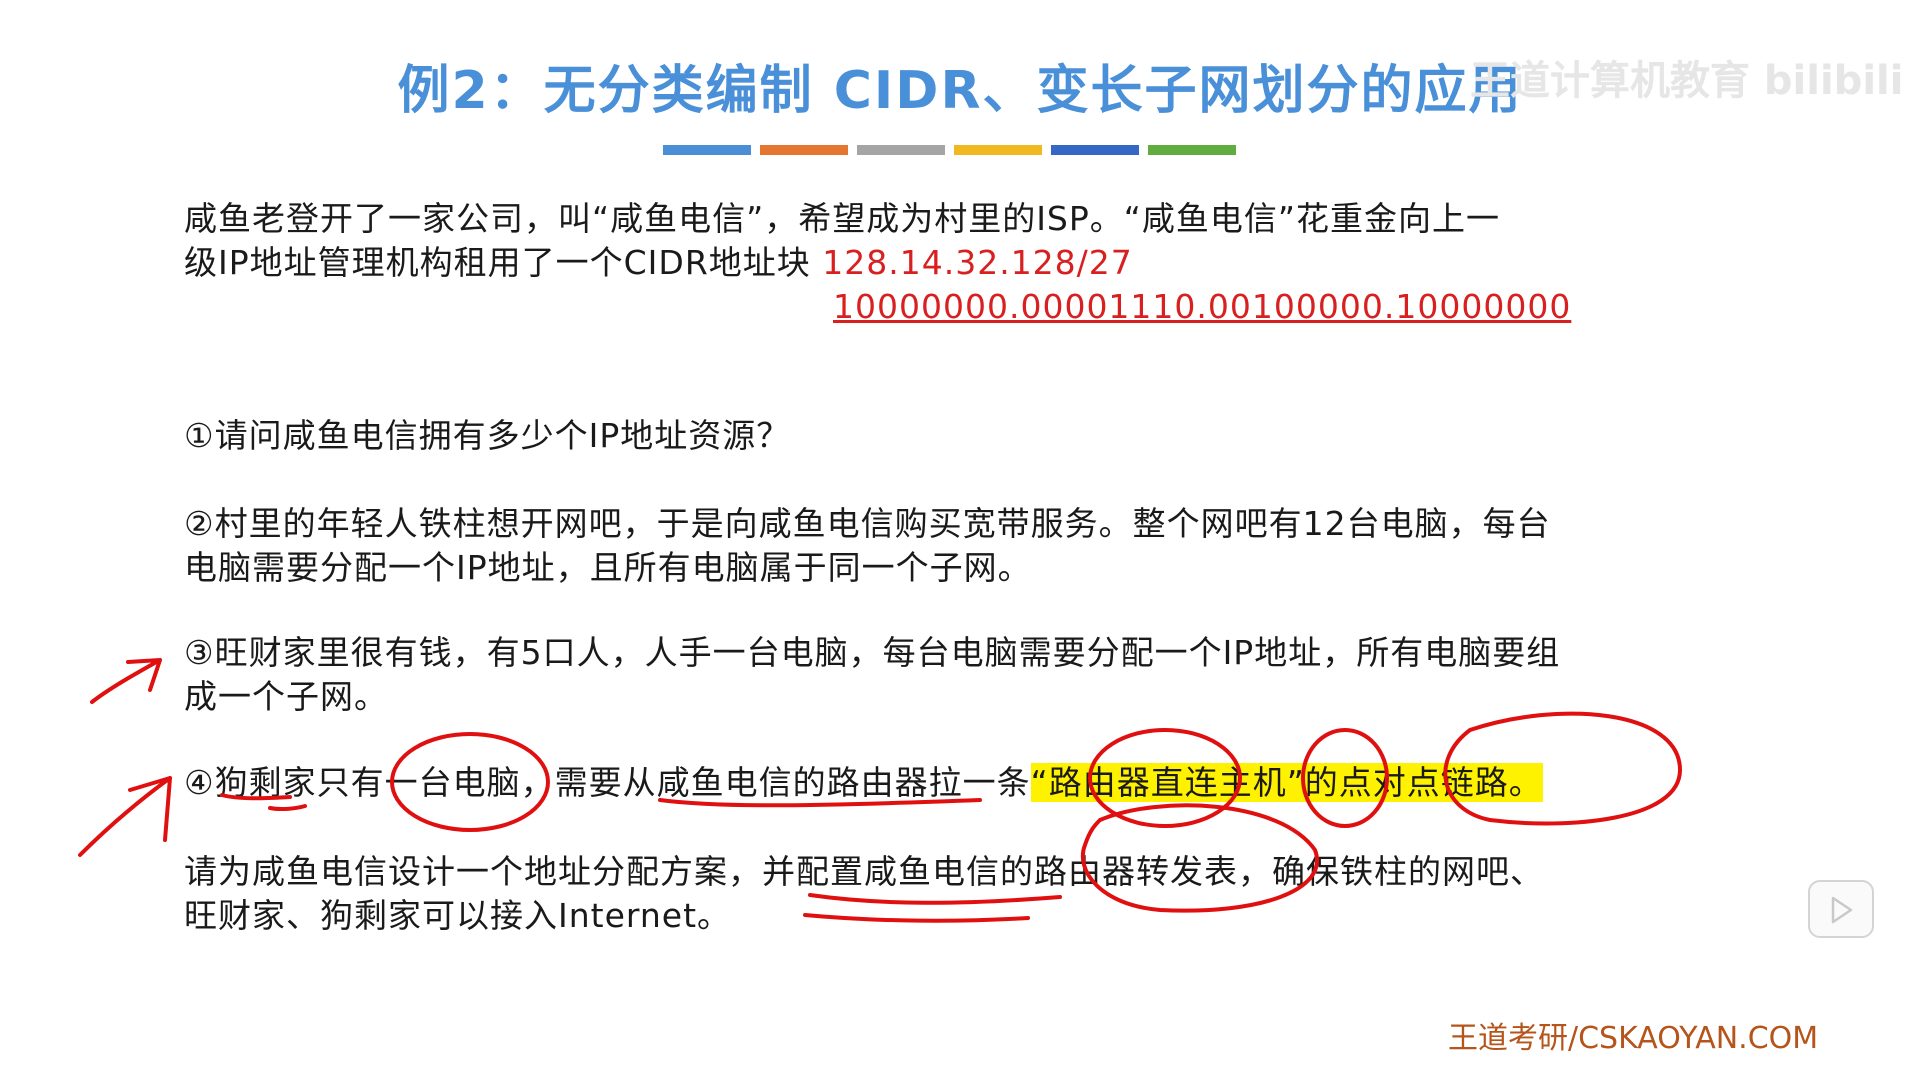 The image size is (1920, 1080). What do you see at coordinates (608, 567) in the screenshot?
I see `question-2-line-2: 电脑需要分配一个IP地址，且所有电脑属于同一个子网。` at bounding box center [608, 567].